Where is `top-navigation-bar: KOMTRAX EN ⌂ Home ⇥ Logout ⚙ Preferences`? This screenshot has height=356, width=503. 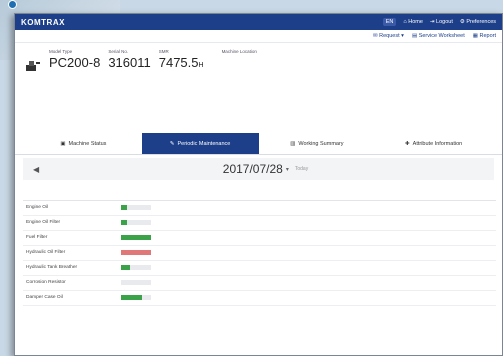
top-navigation-bar: KOMTRAX EN ⌂ Home ⇥ Logout ⚙ Preferences is located at coordinates (258, 22).